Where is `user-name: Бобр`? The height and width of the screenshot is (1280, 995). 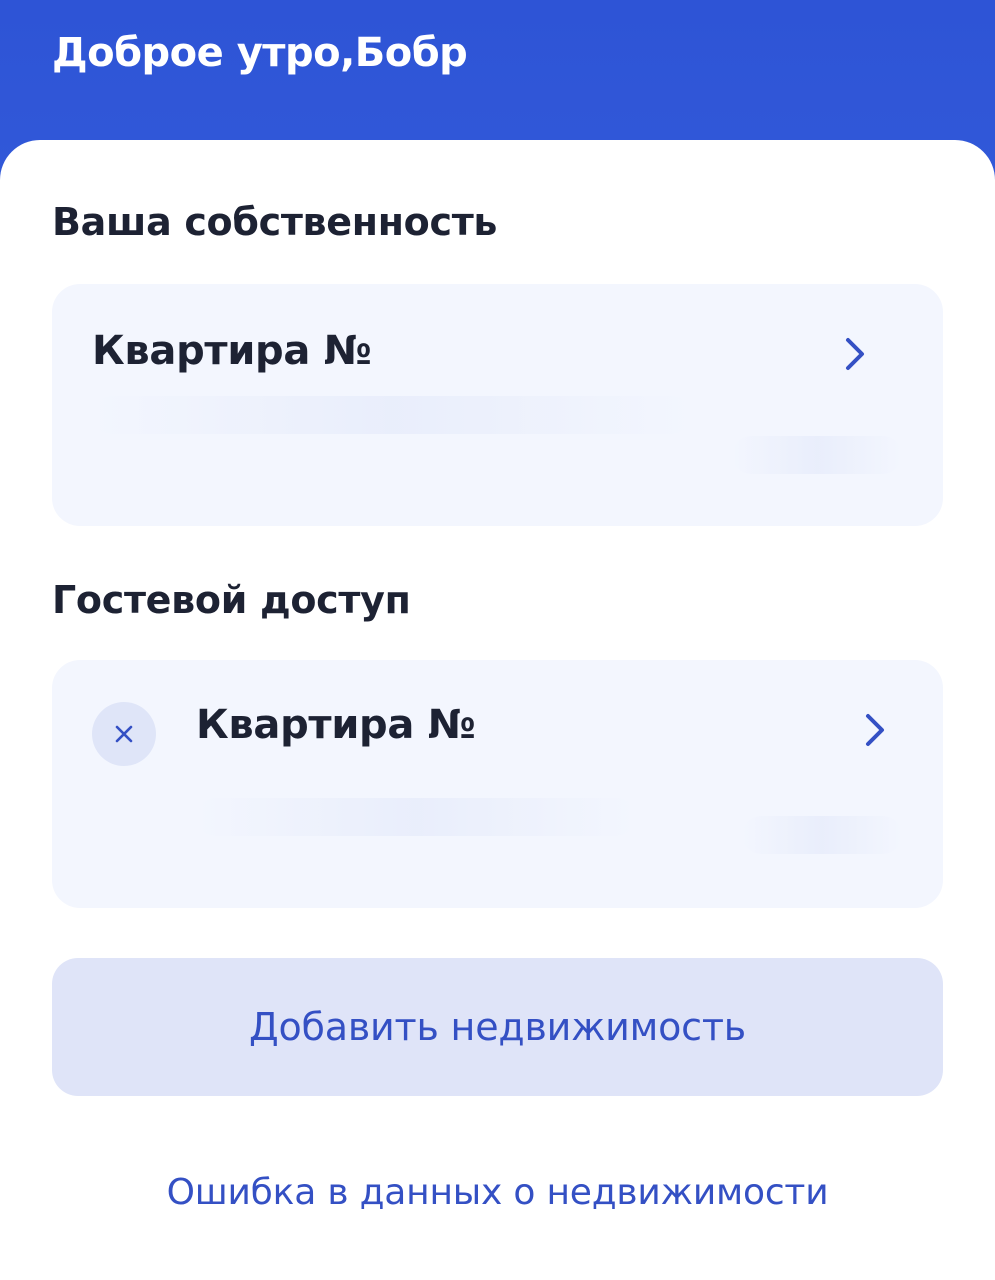
user-name: Бобр is located at coordinates (411, 53).